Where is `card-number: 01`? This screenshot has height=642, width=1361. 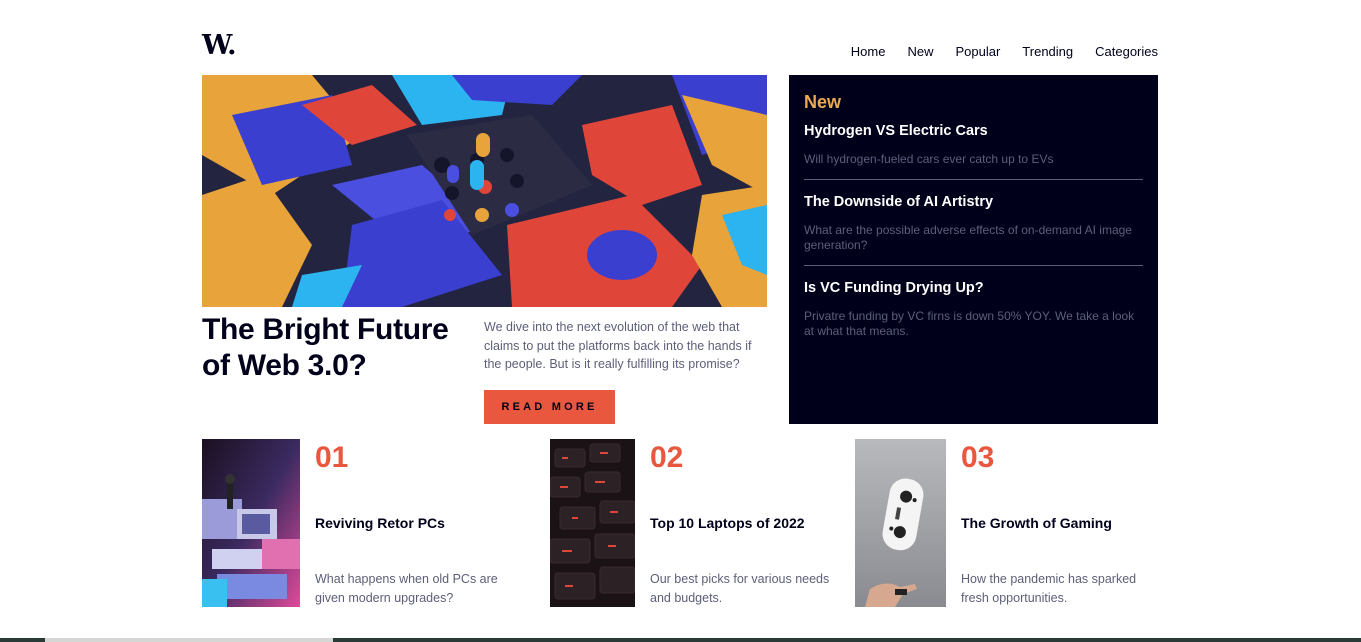 card-number: 01 is located at coordinates (332, 457).